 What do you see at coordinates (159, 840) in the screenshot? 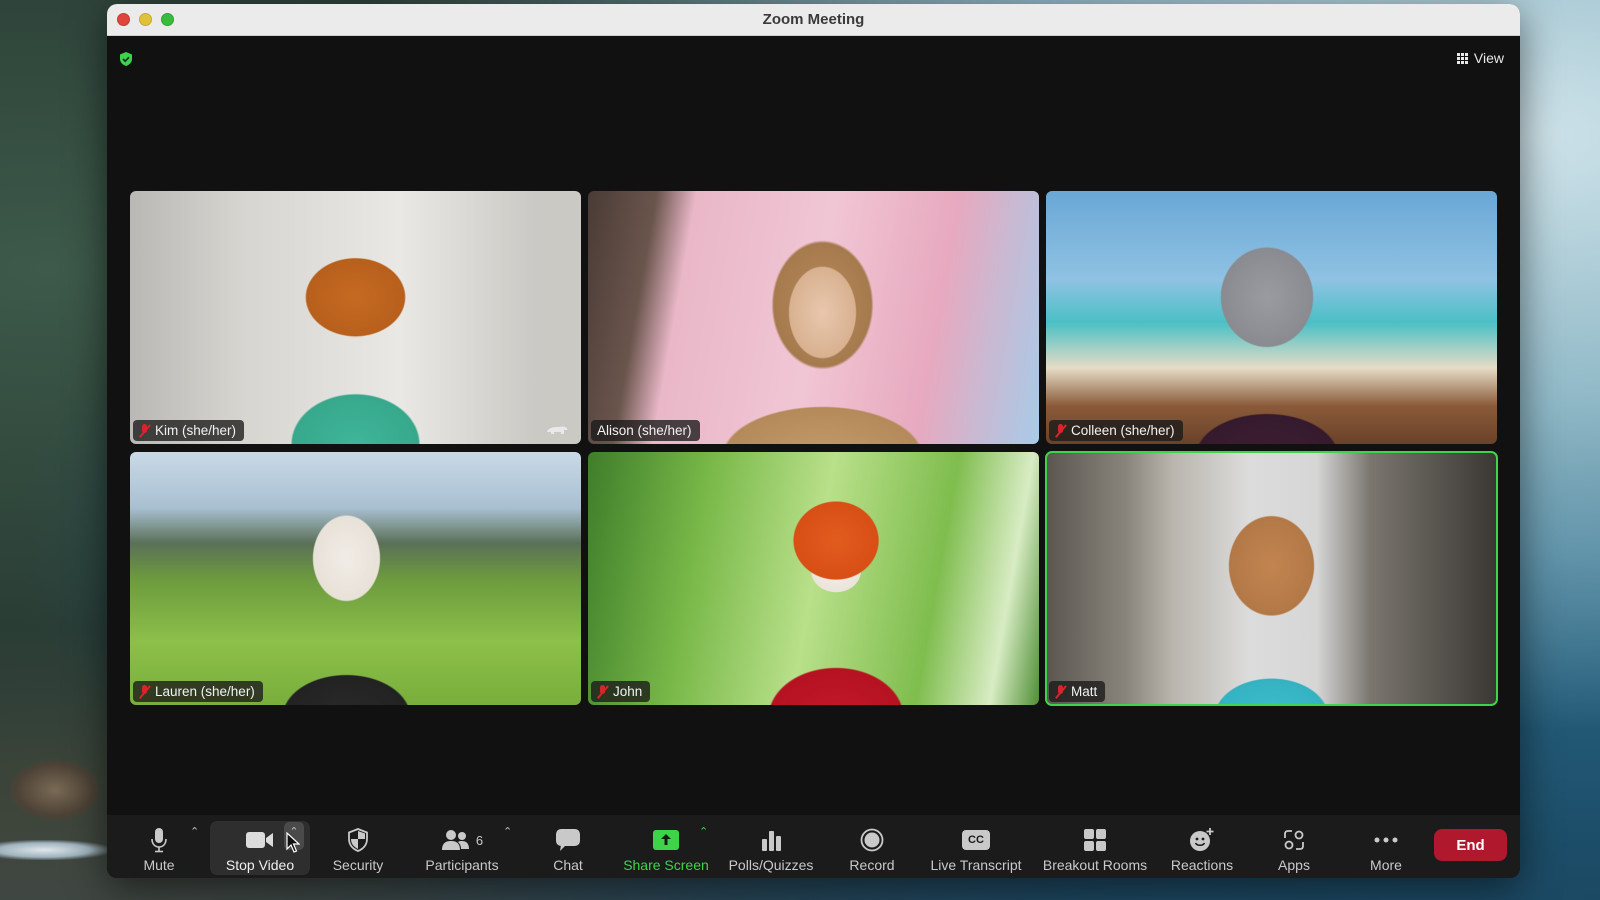
I see `microphone-icon` at bounding box center [159, 840].